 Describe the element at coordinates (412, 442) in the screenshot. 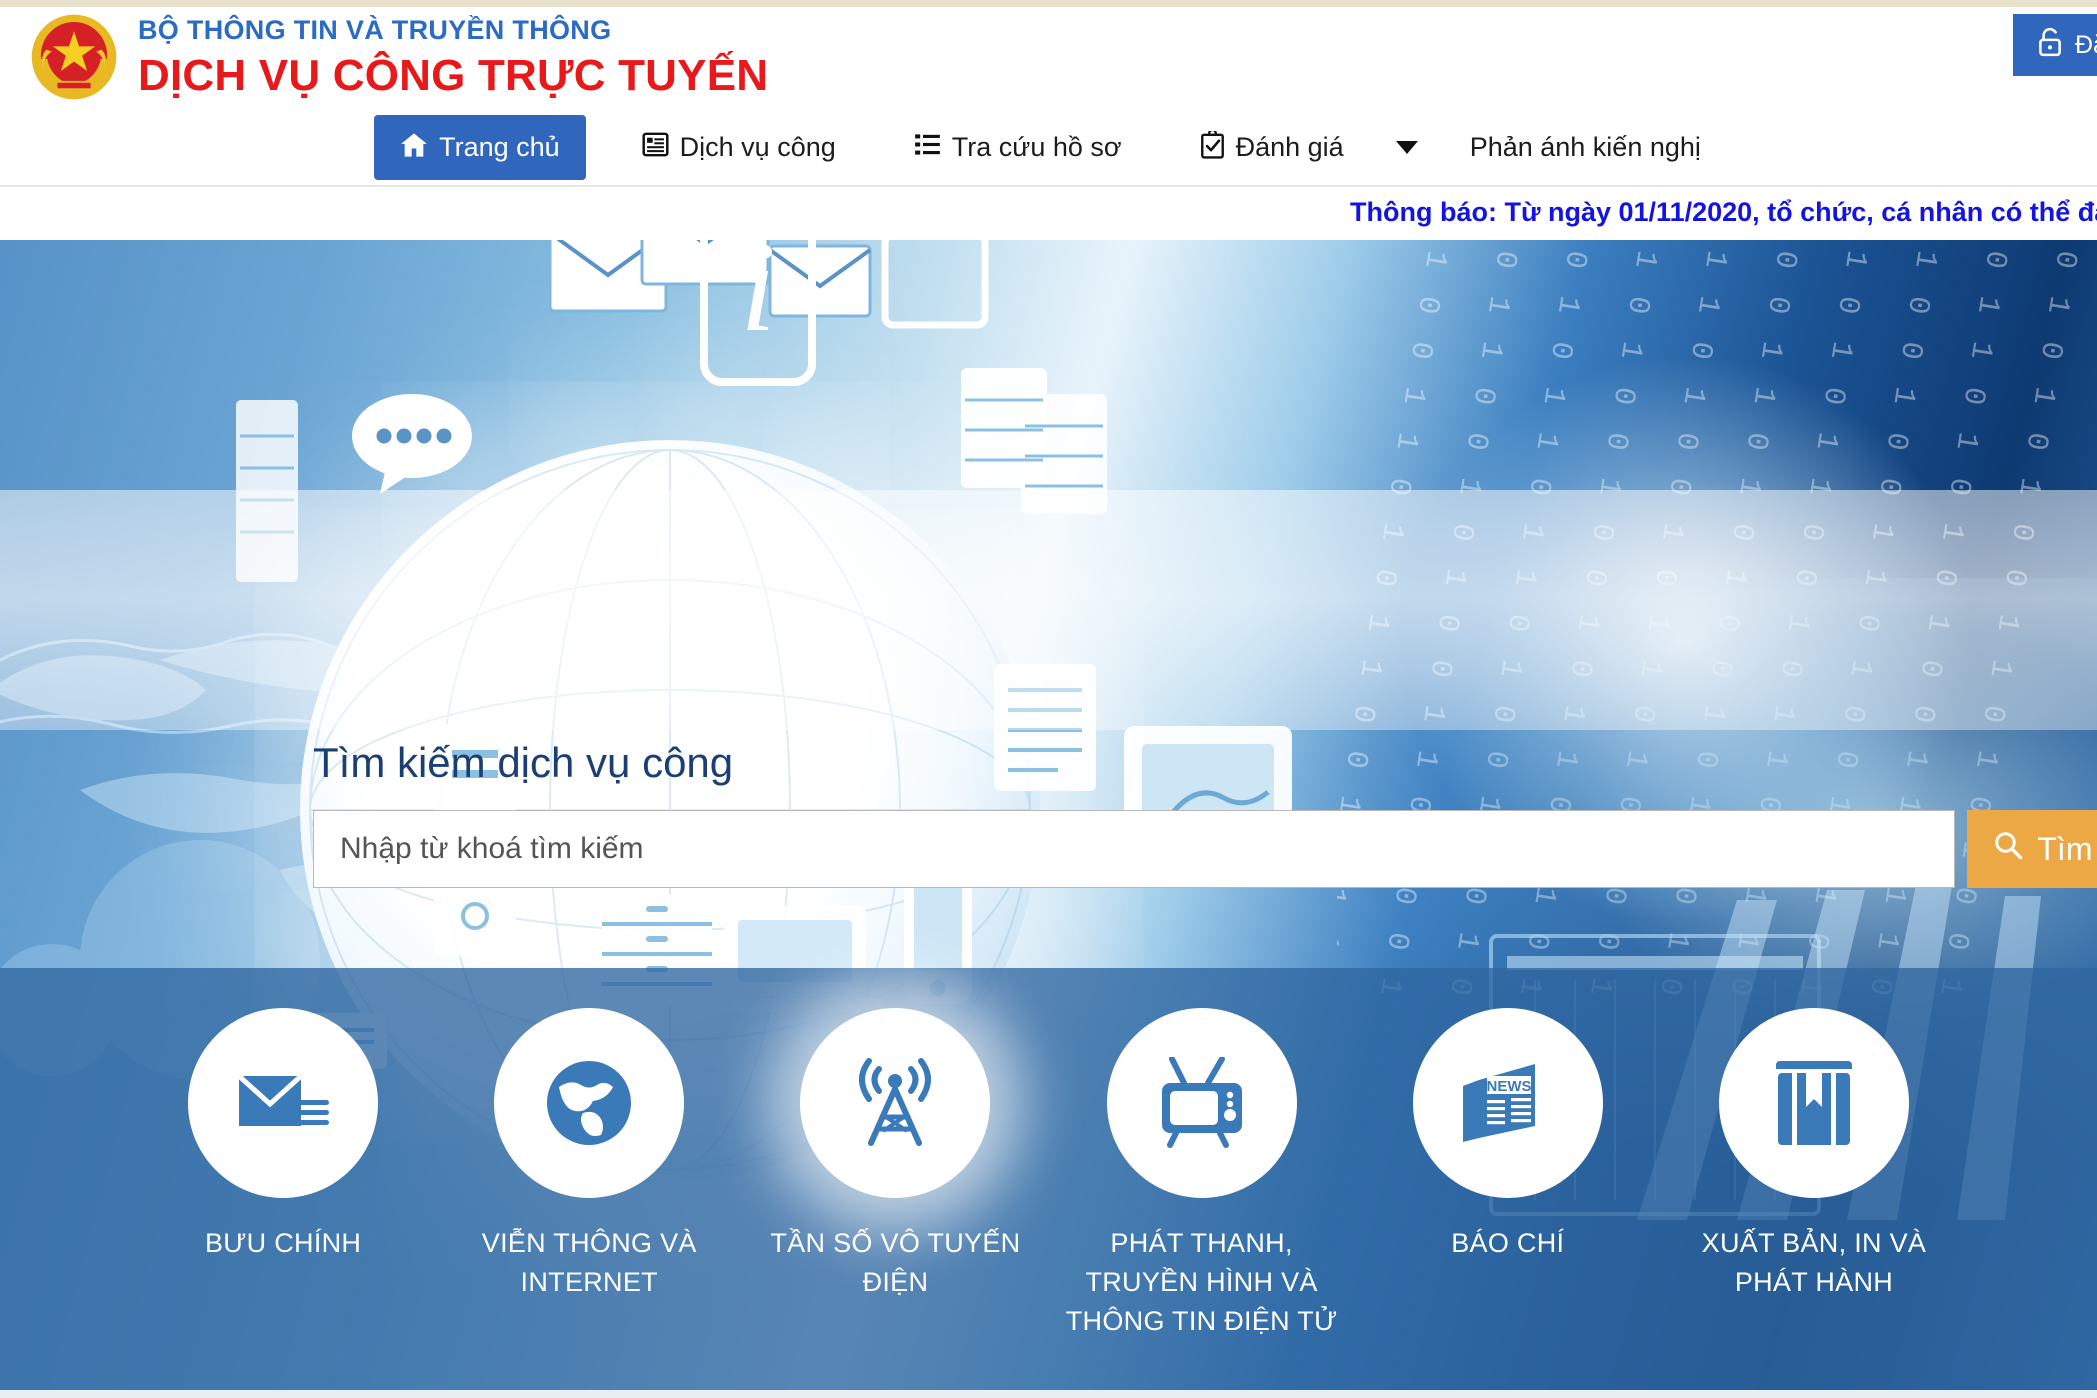

I see `chat-bubble-graphic` at that location.